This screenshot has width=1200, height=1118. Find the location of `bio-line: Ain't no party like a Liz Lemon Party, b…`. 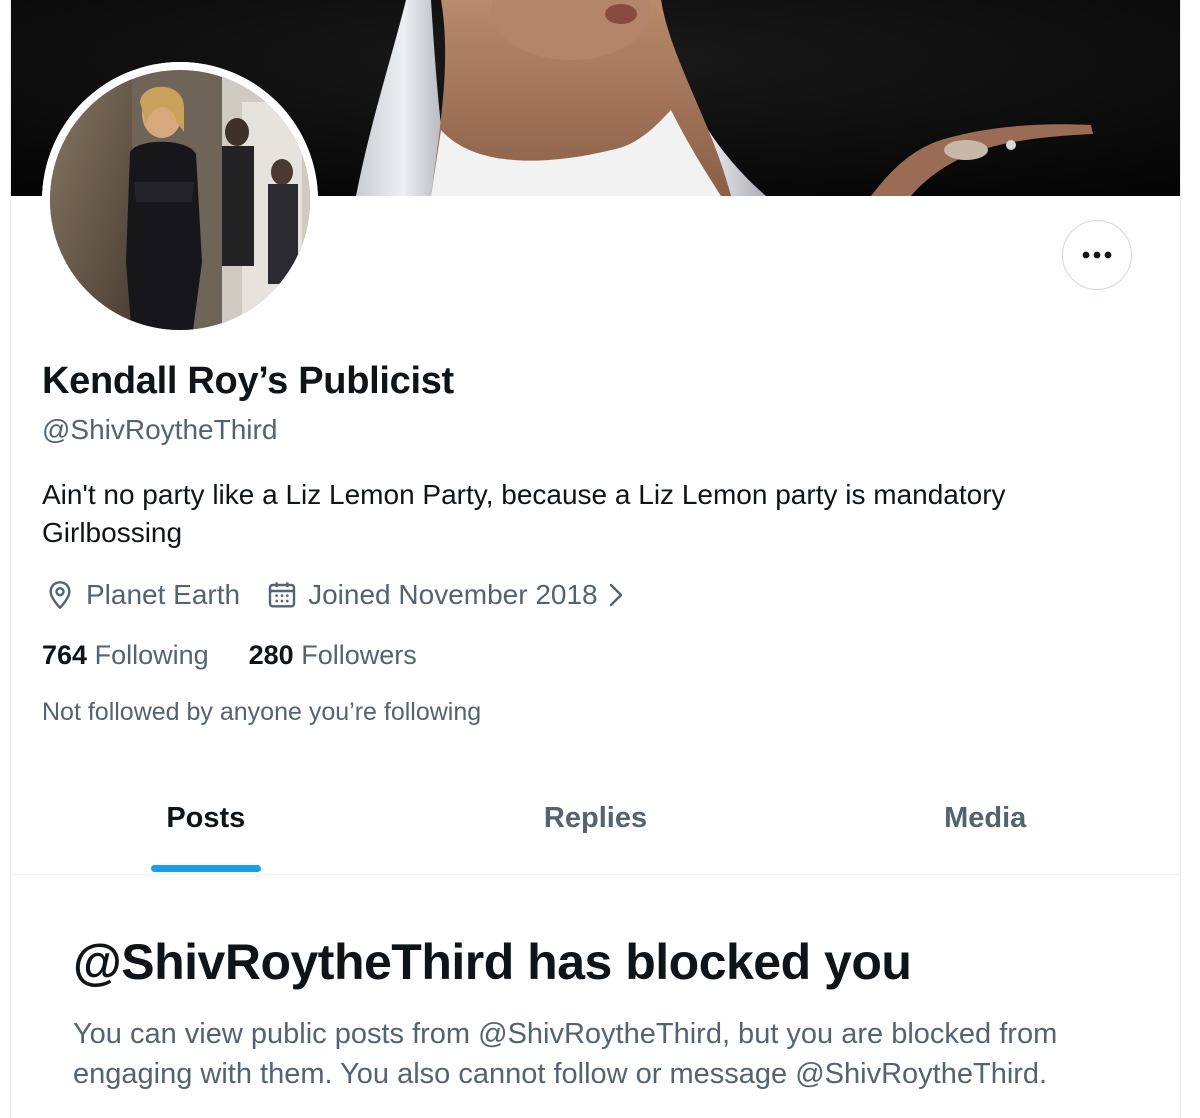

bio-line: Ain't no party like a Liz Lemon Party, b… is located at coordinates (524, 494).